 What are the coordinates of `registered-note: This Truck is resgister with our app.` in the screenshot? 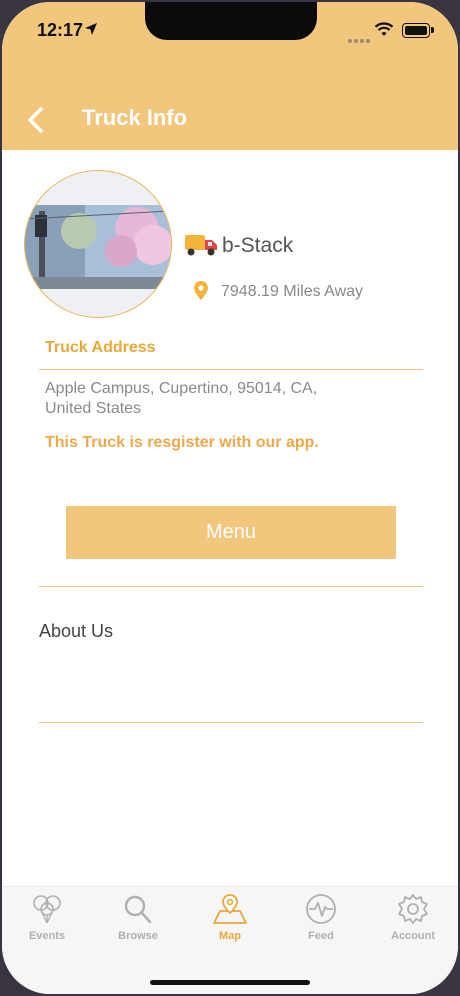 It's located at (182, 442).